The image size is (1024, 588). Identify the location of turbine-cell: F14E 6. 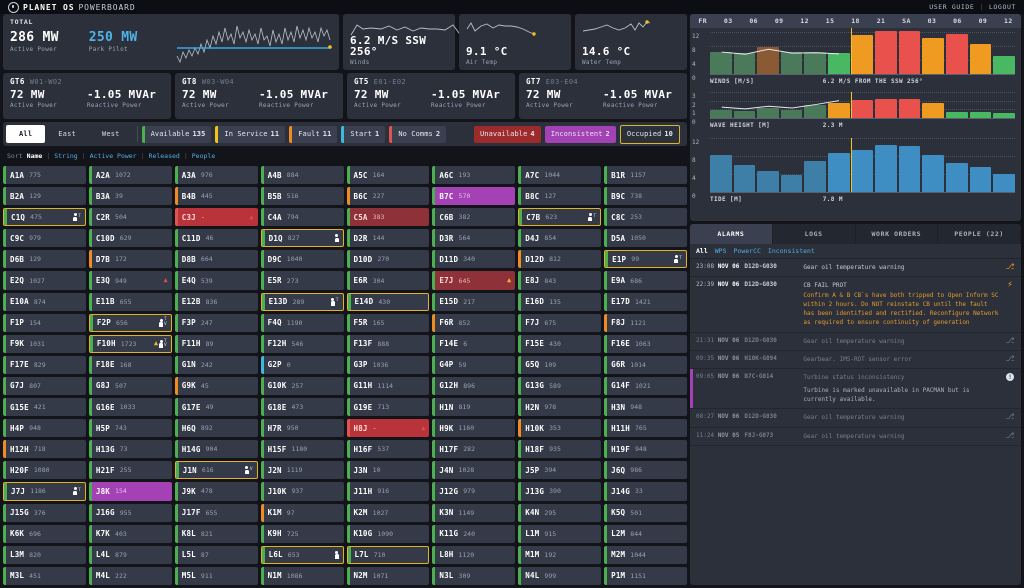
(474, 343).